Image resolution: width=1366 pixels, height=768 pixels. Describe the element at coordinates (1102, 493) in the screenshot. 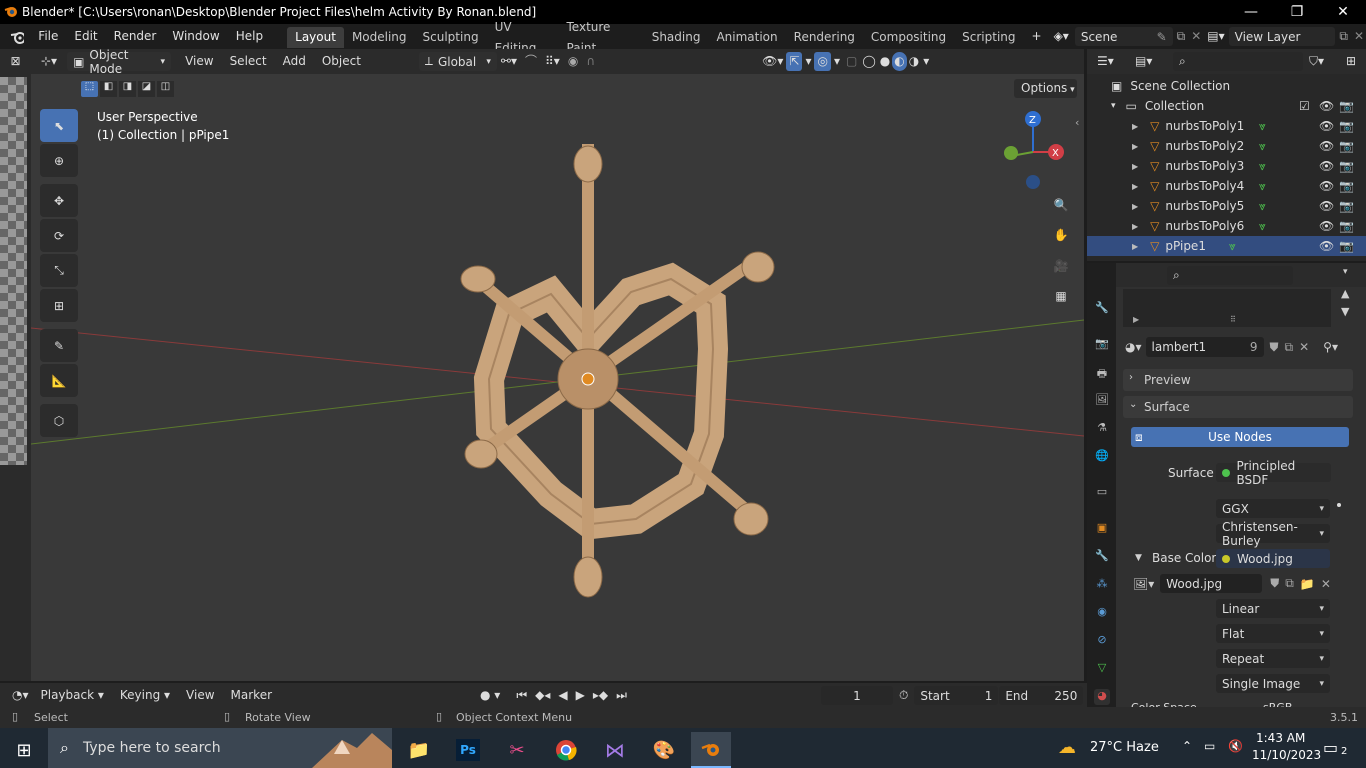

I see `collection-tab-icon: ▭` at that location.